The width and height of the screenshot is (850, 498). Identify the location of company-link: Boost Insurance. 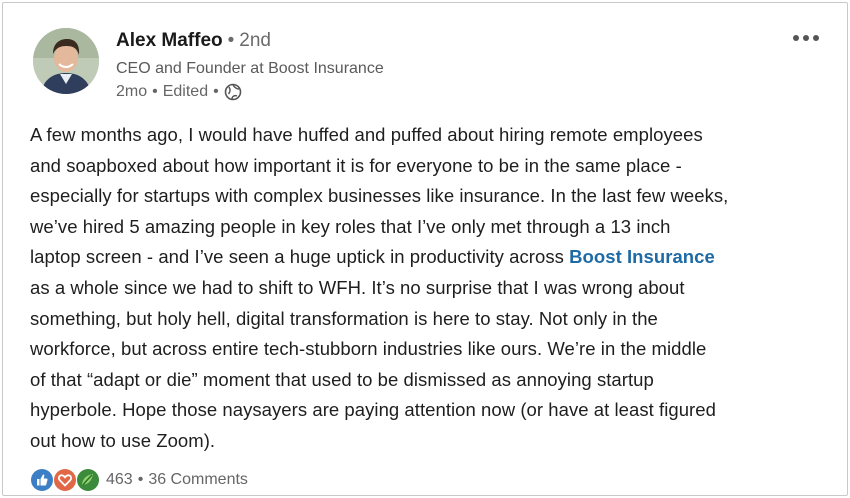
(642, 256).